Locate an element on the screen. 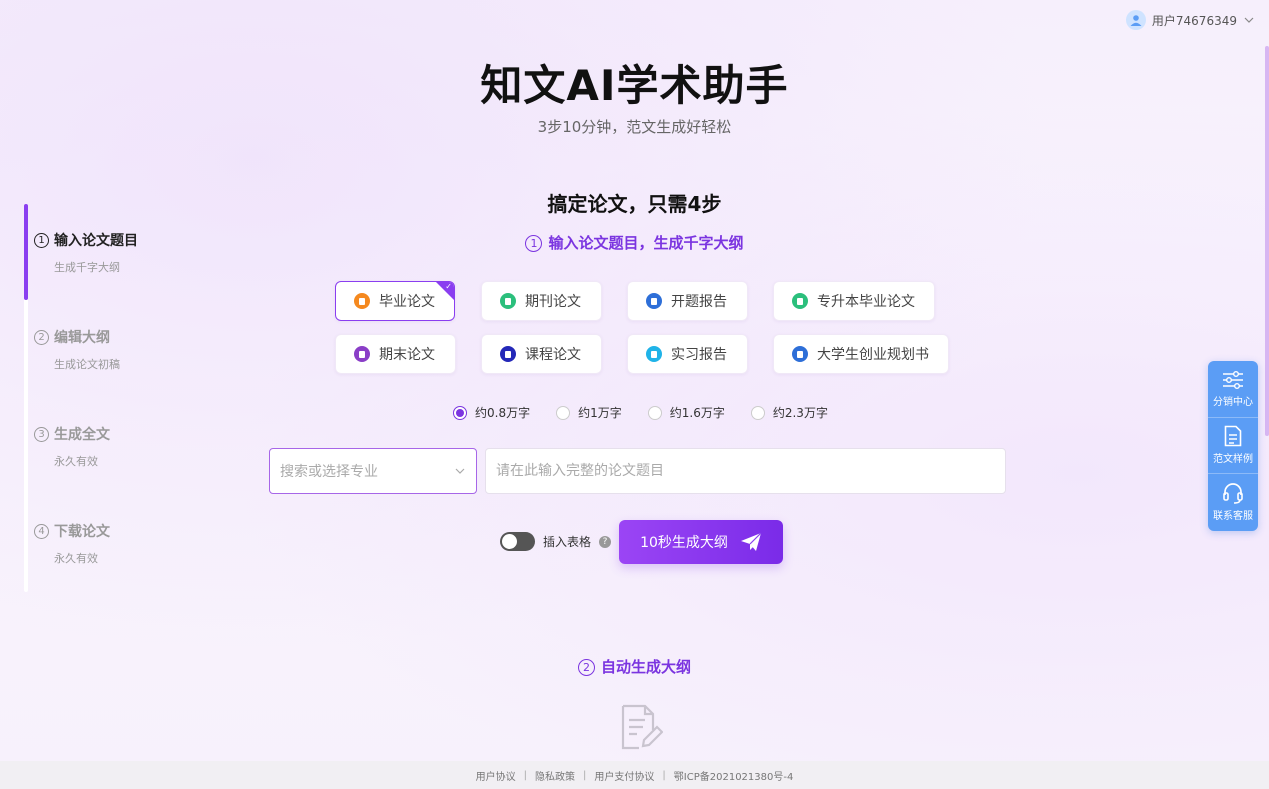  step1-heading-text: 输入论文题目，生成千字大纲 is located at coordinates (646, 243).